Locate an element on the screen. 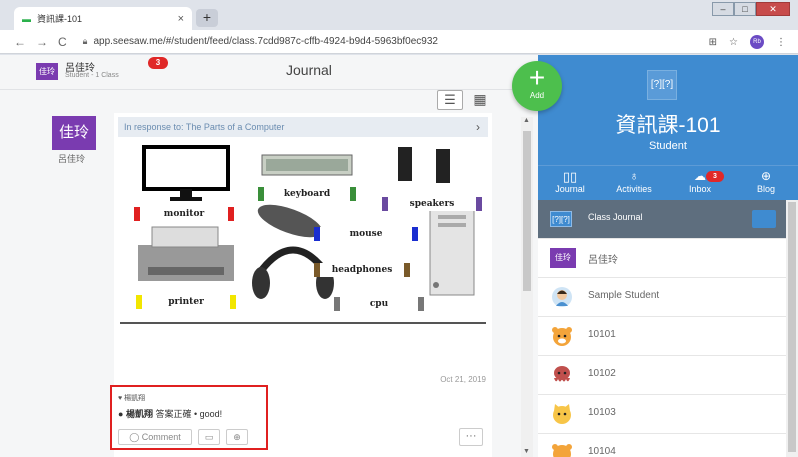 This screenshot has height=457, width=798. list-item-student: 10104 is located at coordinates (662, 445).